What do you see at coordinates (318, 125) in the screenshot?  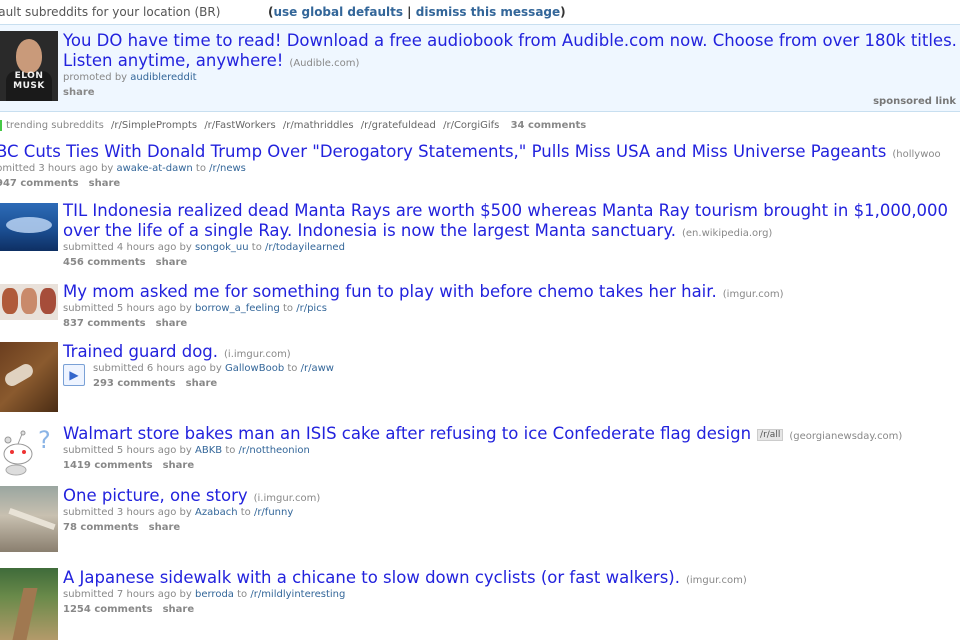 I see `trending-sub-link: /r/mathriddles` at bounding box center [318, 125].